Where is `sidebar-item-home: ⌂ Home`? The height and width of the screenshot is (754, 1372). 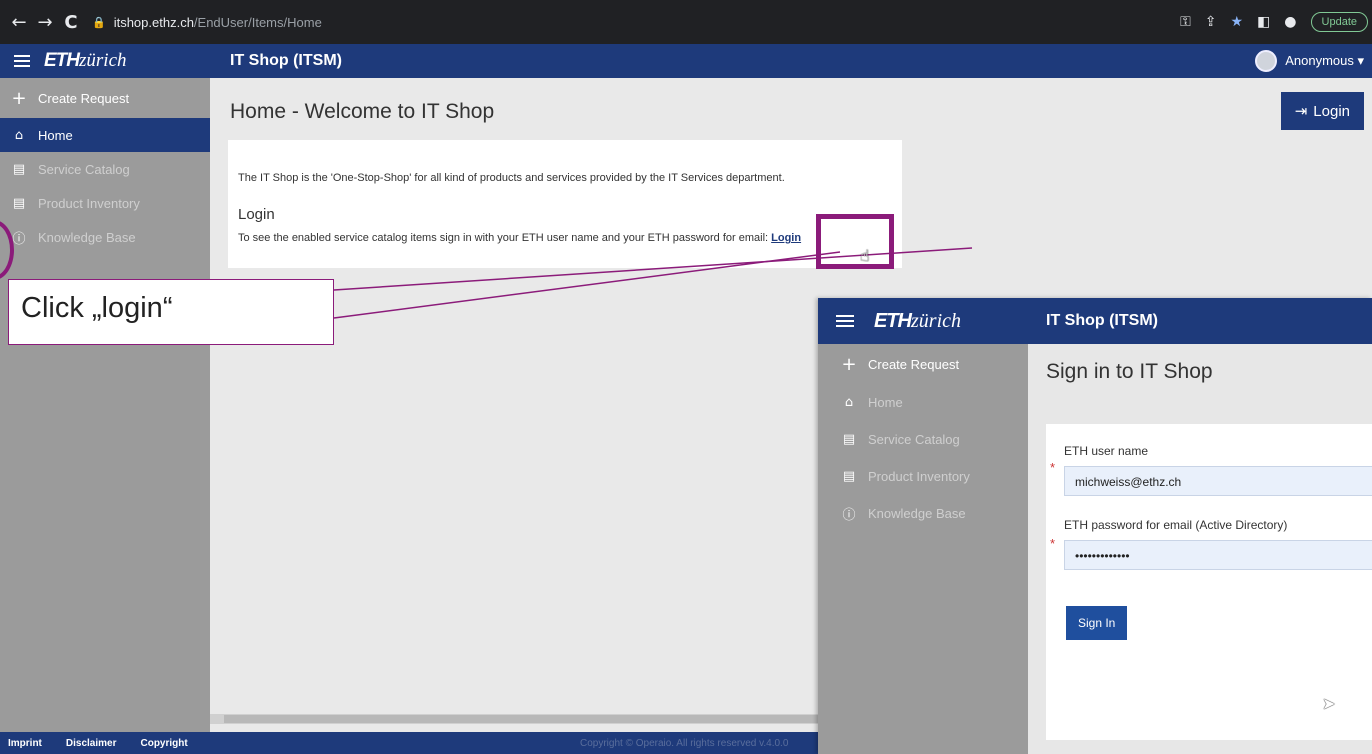
sidebar-item-home: ⌂ Home is located at coordinates (923, 402).